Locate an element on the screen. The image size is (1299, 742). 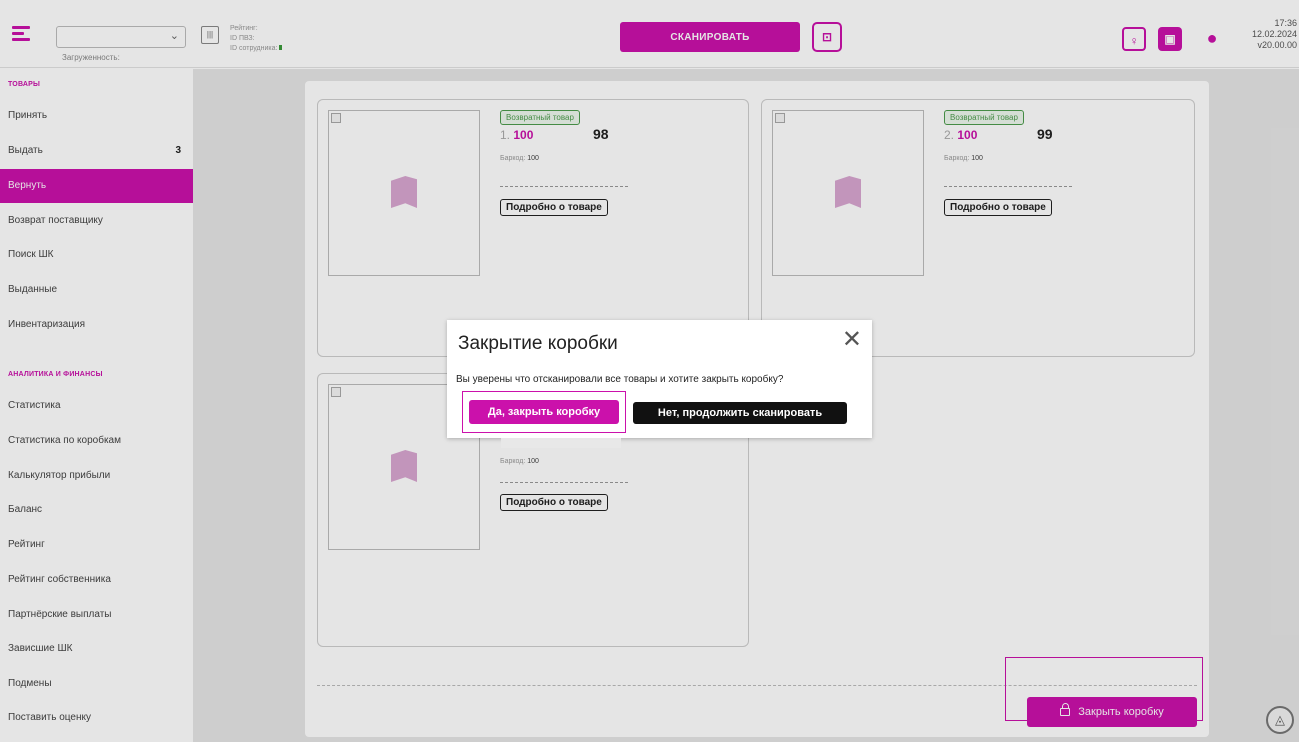
highlight-frame is located at coordinates (544, 412).